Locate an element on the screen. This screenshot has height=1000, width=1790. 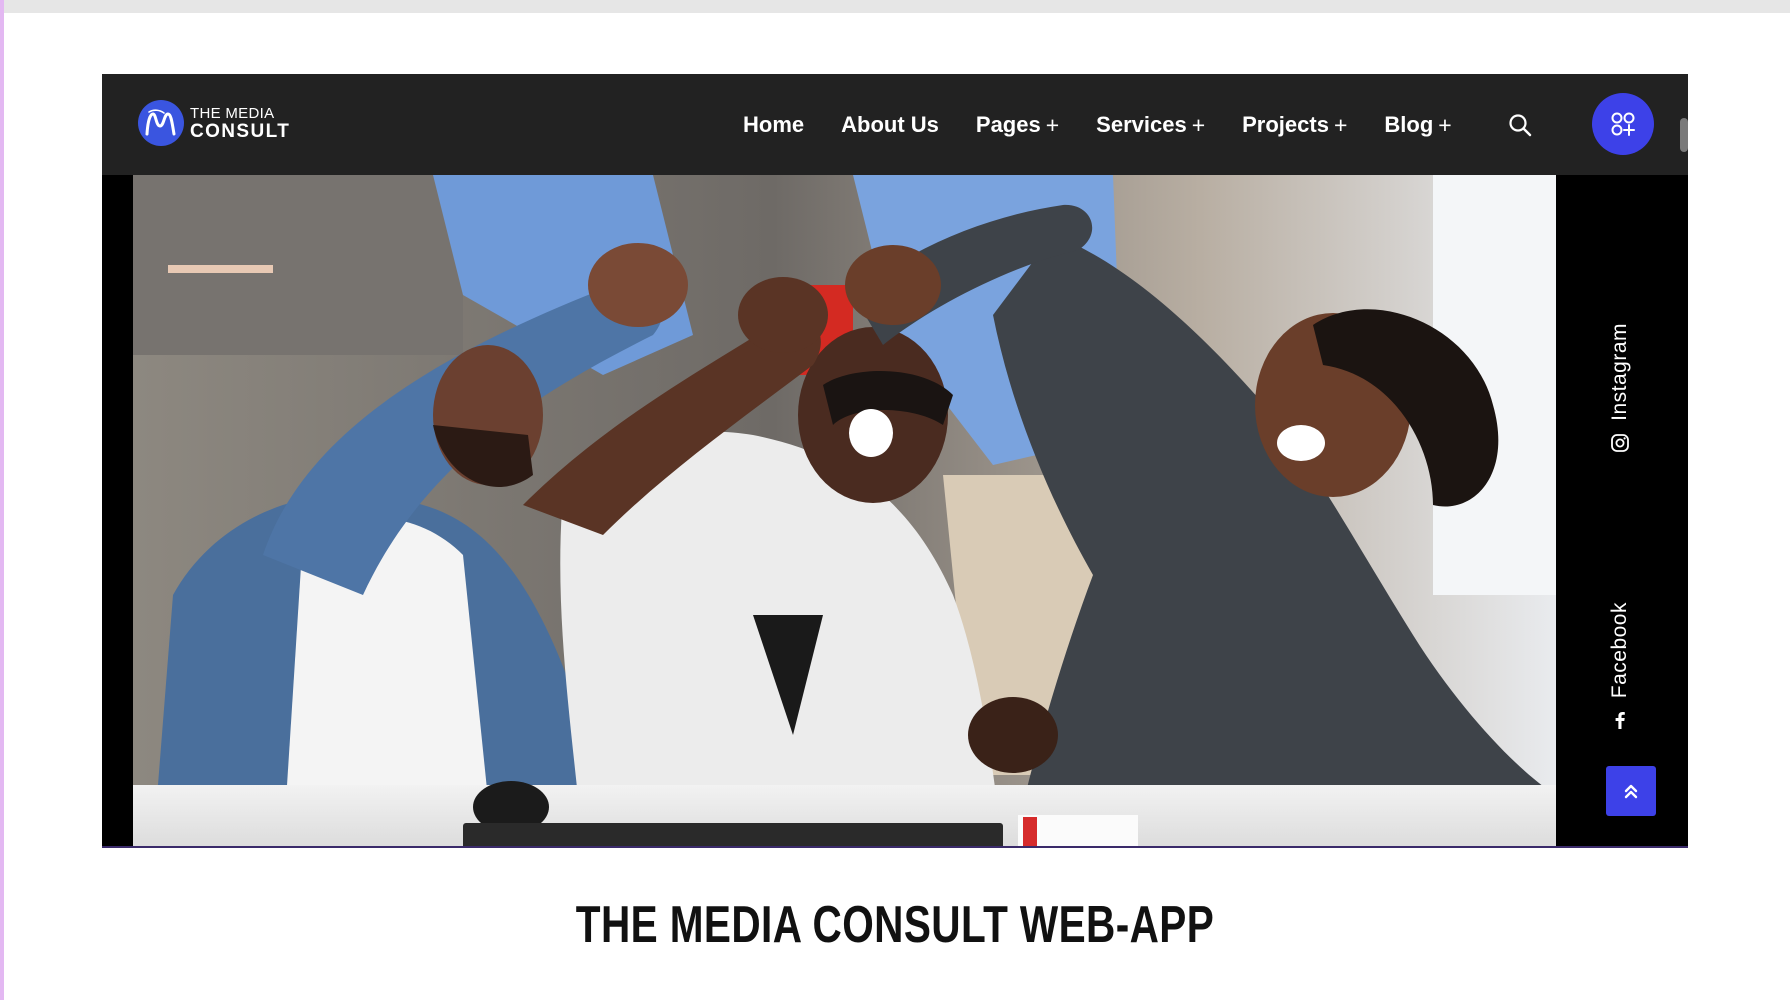
search-icon is located at coordinates (1520, 125).